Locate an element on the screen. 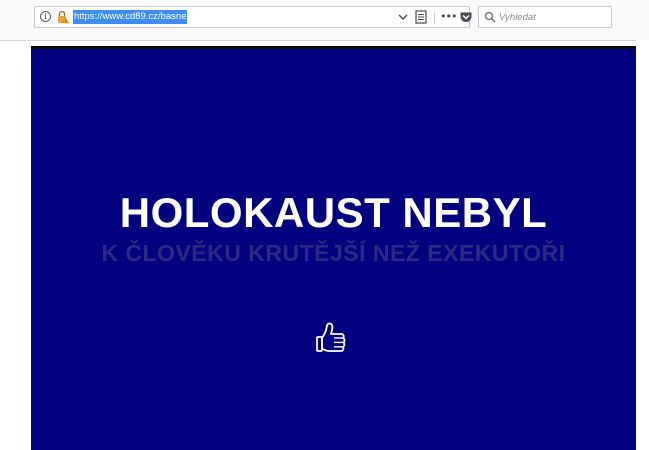 This screenshot has height=450, width=649. lock-icon is located at coordinates (63, 17).